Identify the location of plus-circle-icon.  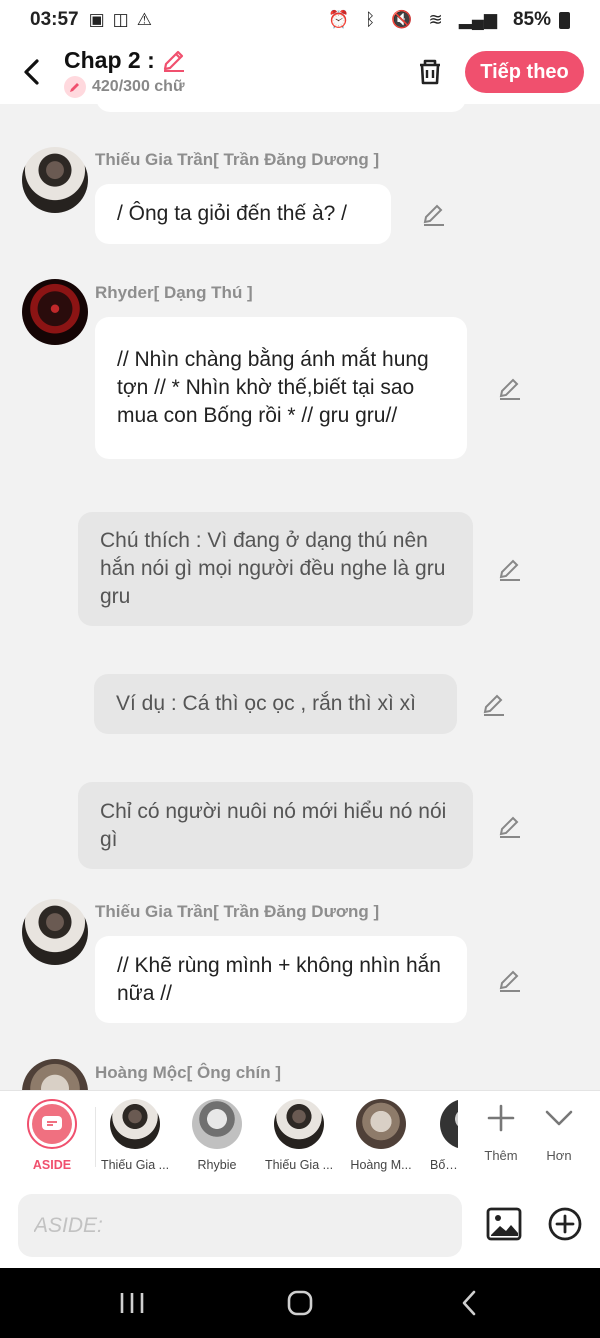
(565, 1224).